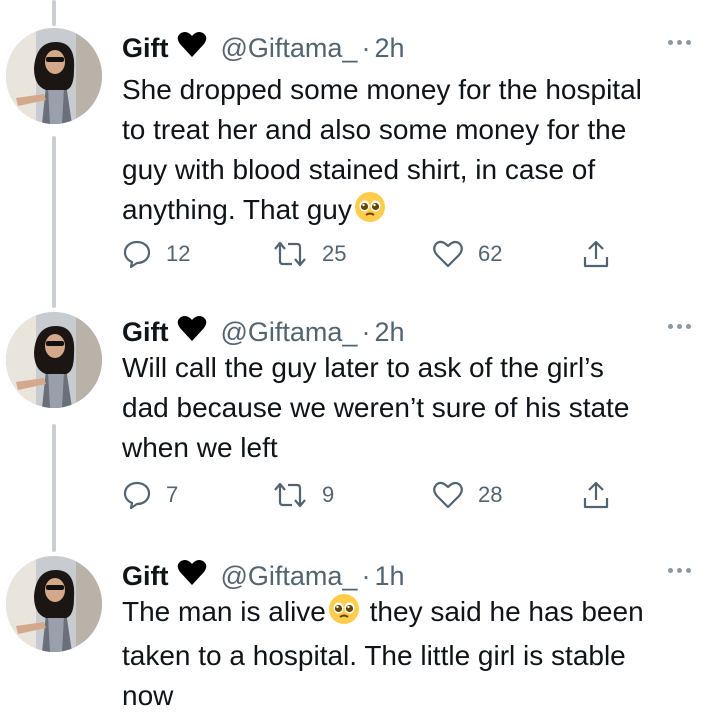  Describe the element at coordinates (359, 169) in the screenshot. I see `tweet-text-line: guy with blood stained shirt, in case of` at that location.